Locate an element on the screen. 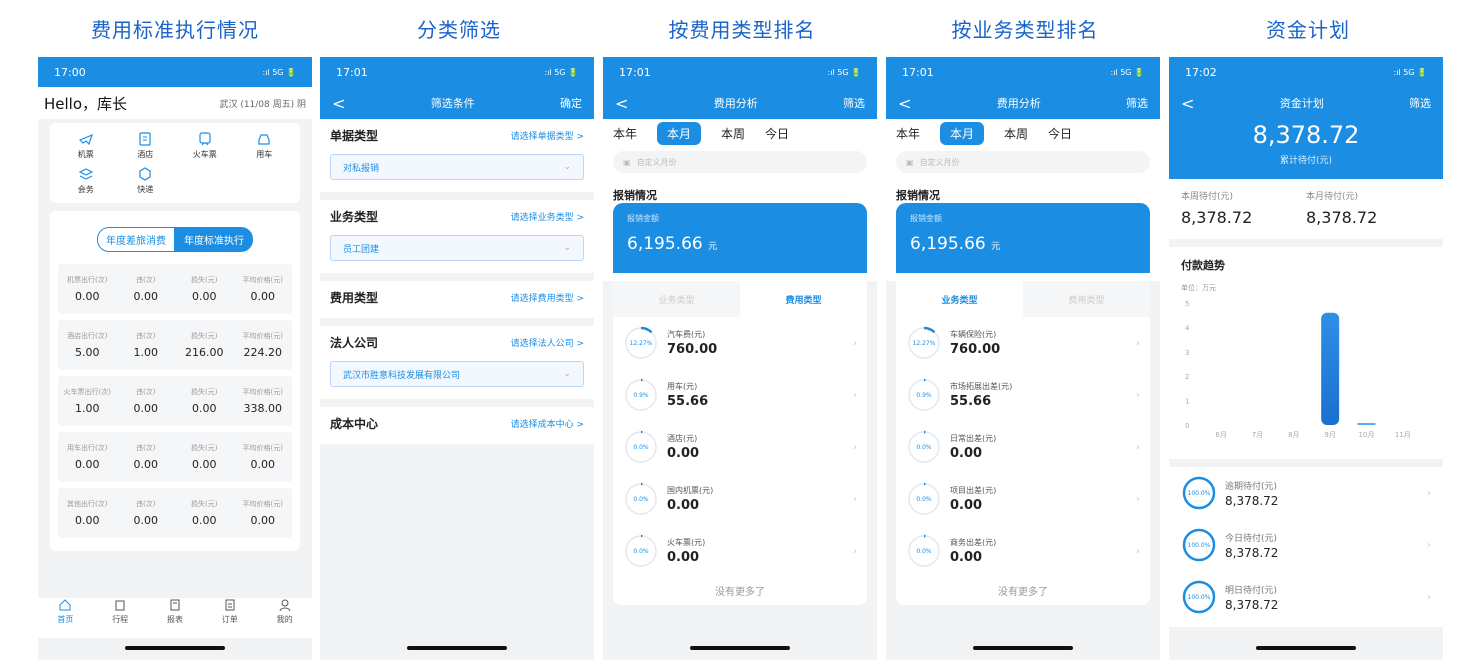  rank-item: 12.27% 车辆保险(元) 760.00 › is located at coordinates (1023, 343).